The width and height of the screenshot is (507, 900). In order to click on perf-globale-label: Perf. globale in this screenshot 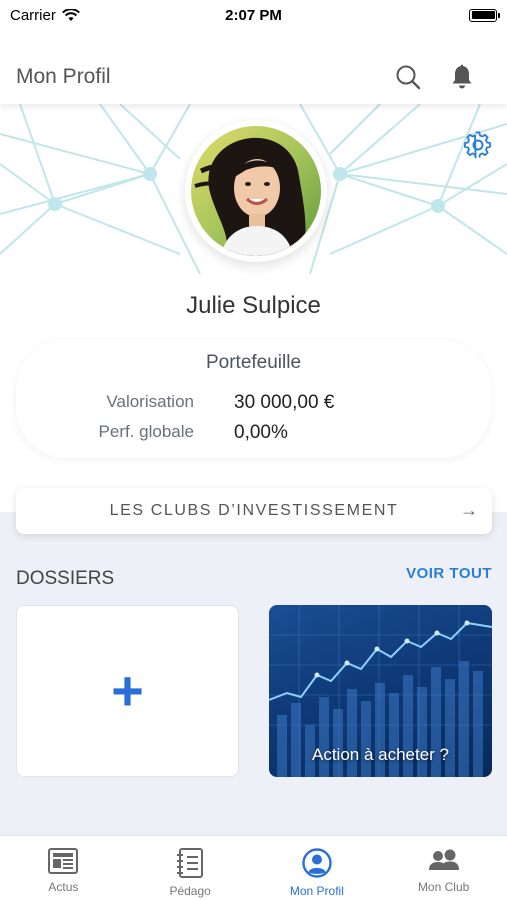, I will do `click(146, 431)`.